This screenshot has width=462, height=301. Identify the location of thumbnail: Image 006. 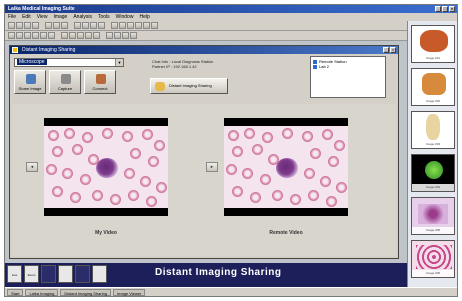
(433, 259).